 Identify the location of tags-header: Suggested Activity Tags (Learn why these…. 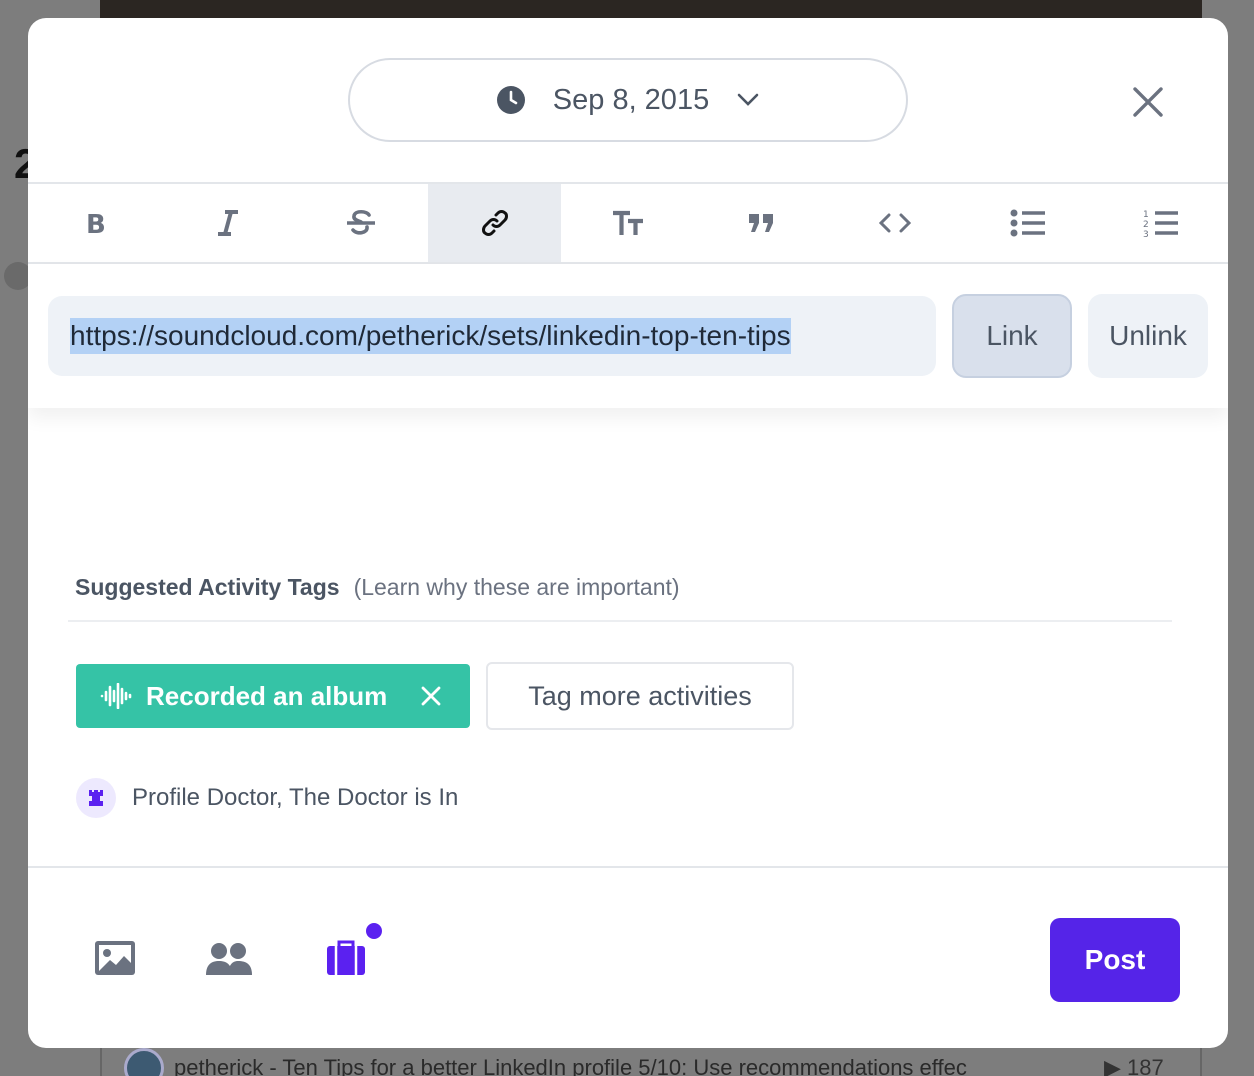
(377, 587).